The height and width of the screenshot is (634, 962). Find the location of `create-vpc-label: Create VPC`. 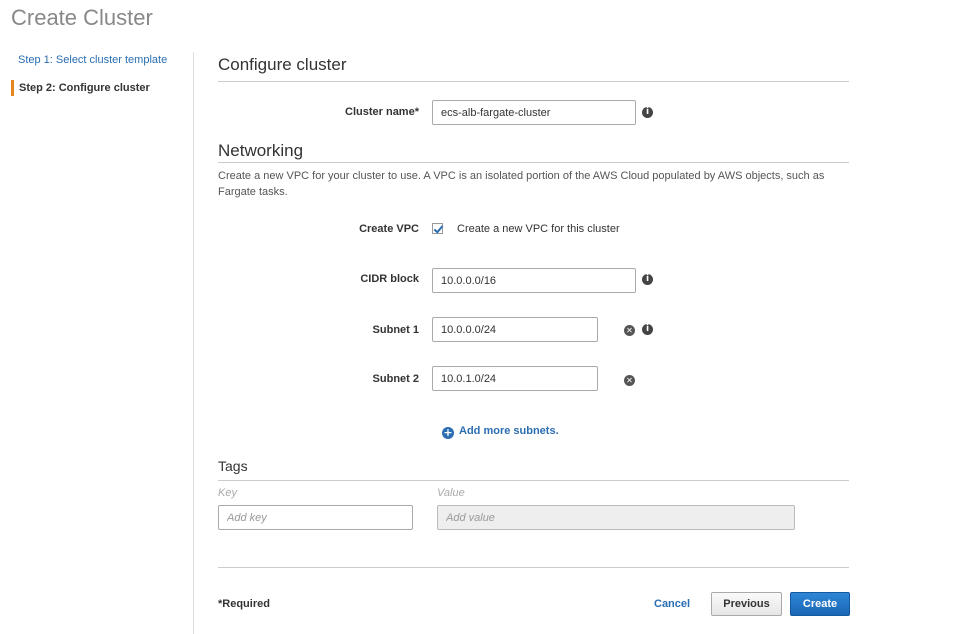

create-vpc-label: Create VPC is located at coordinates (389, 229).